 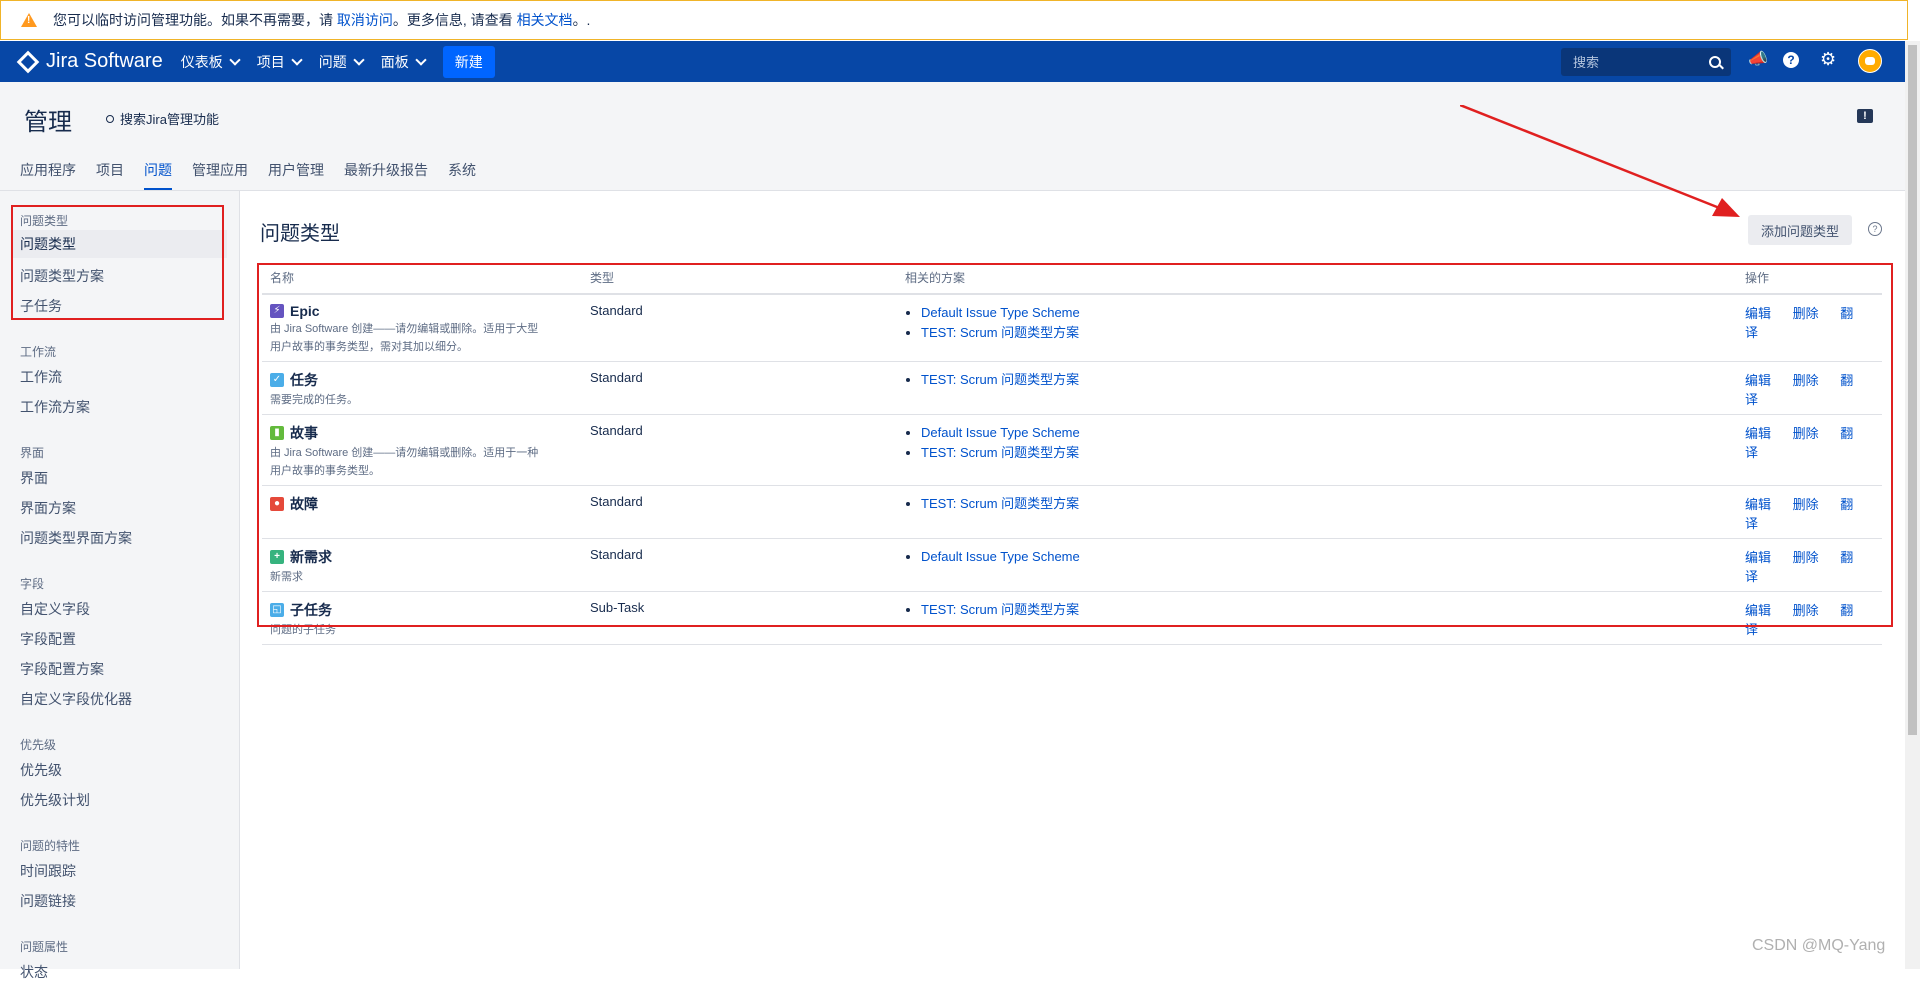 I want to click on sidebar-group-title: 工作流, so click(x=38, y=352).